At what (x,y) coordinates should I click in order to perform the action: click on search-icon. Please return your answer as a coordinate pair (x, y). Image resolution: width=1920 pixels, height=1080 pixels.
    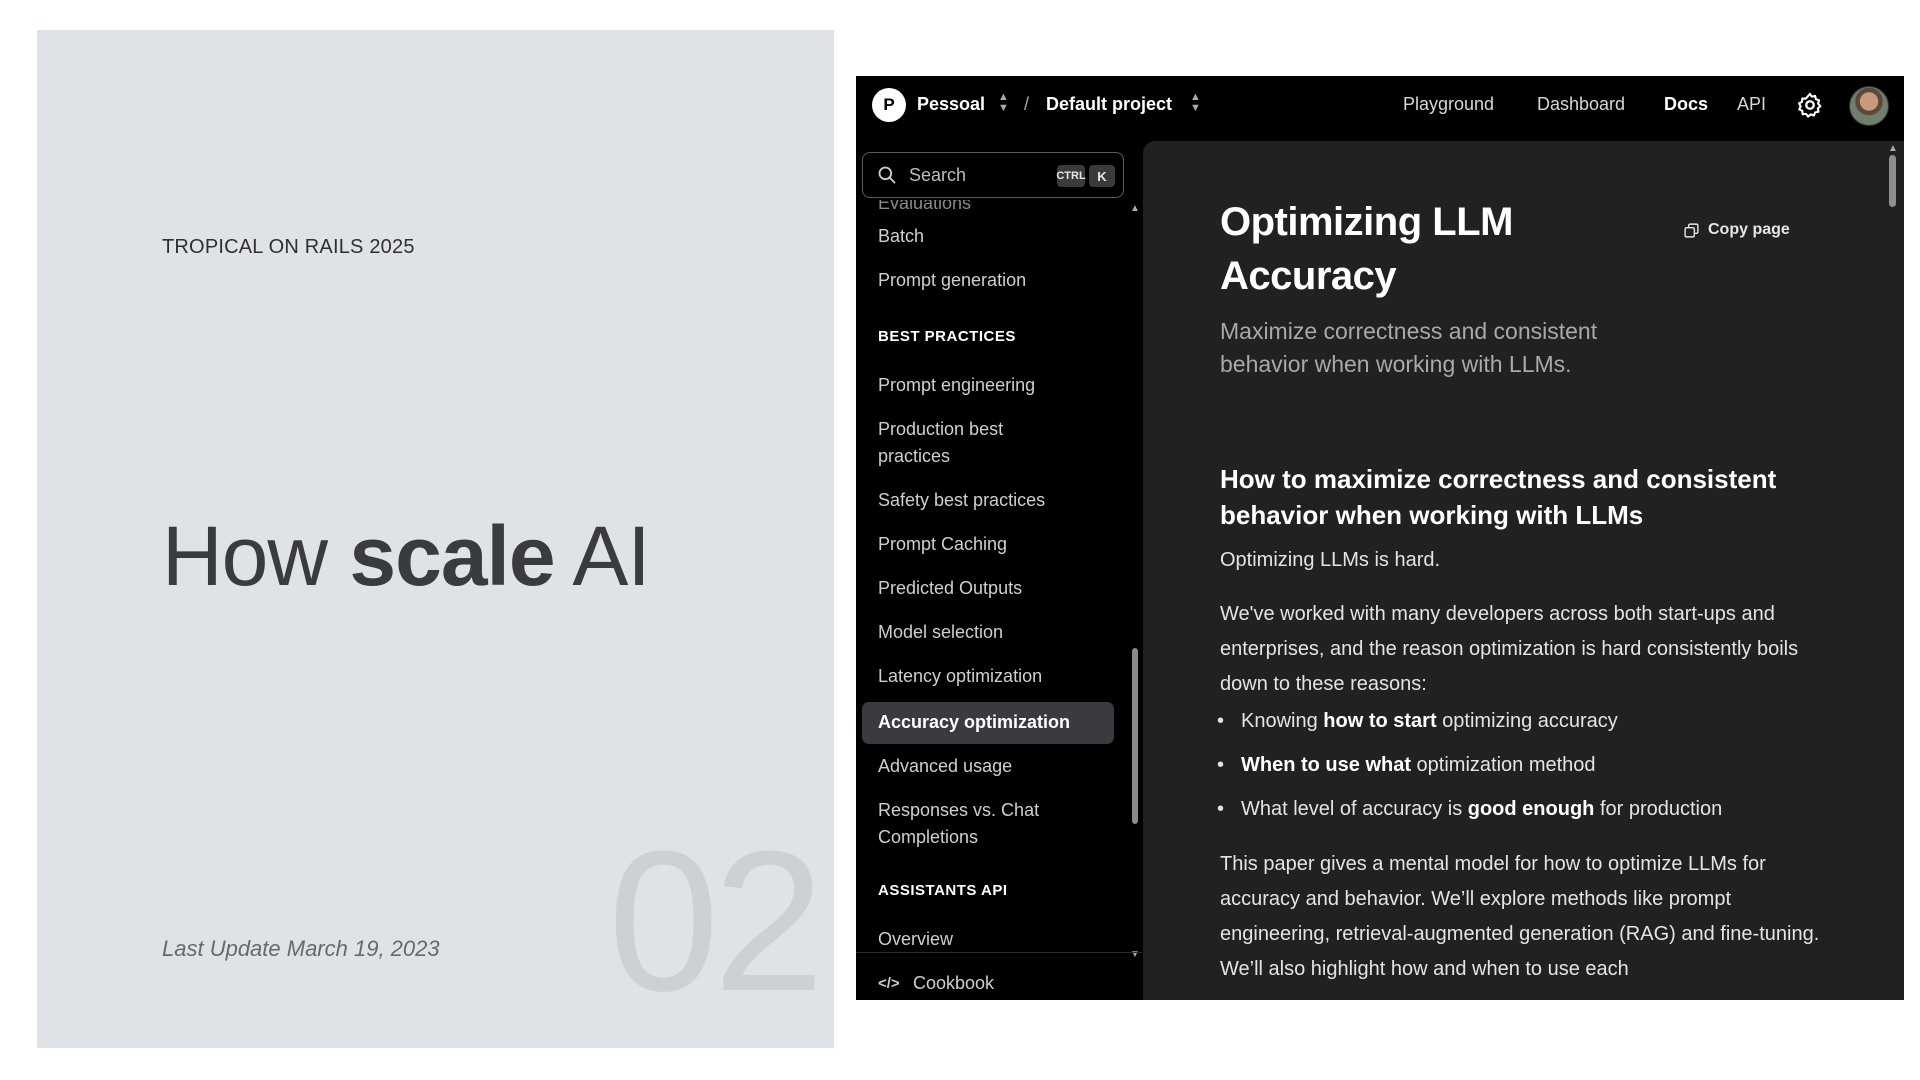
    Looking at the image, I should click on (887, 175).